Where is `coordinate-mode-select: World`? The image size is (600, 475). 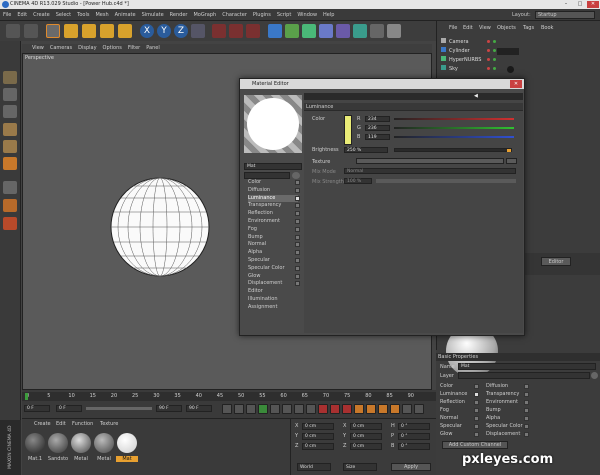 coordinate-mode-select: World is located at coordinates (314, 467).